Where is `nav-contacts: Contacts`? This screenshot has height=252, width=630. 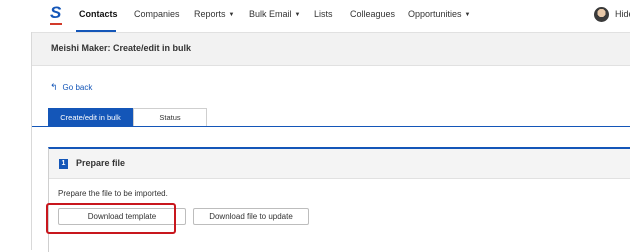
nav-contacts: Contacts is located at coordinates (98, 14).